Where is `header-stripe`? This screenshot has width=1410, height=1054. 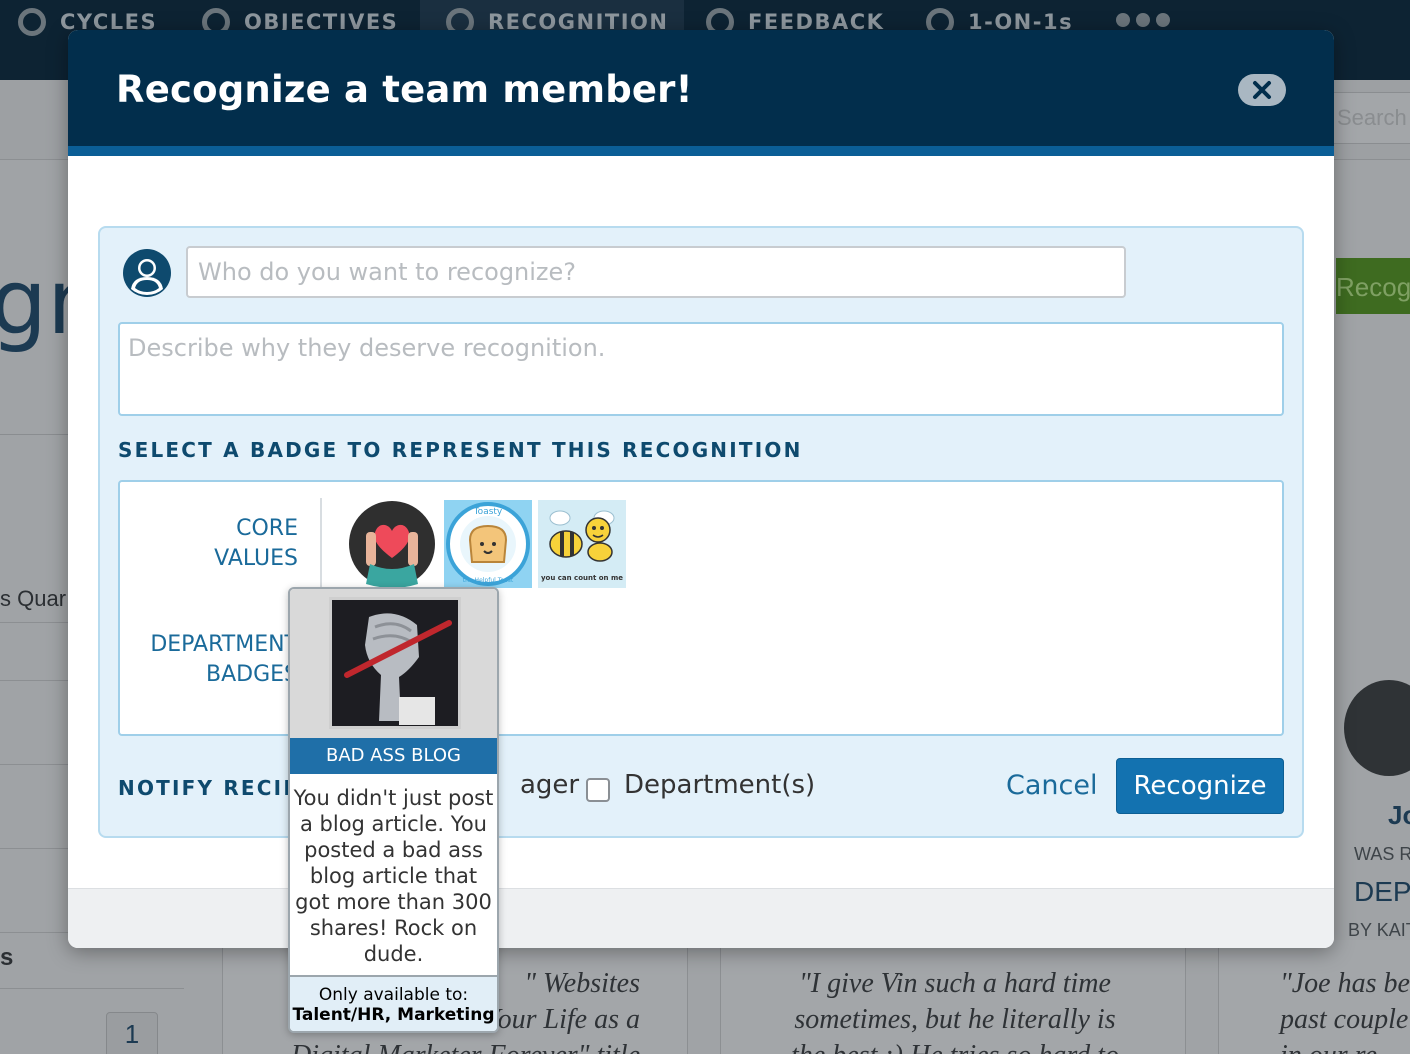
header-stripe is located at coordinates (701, 151).